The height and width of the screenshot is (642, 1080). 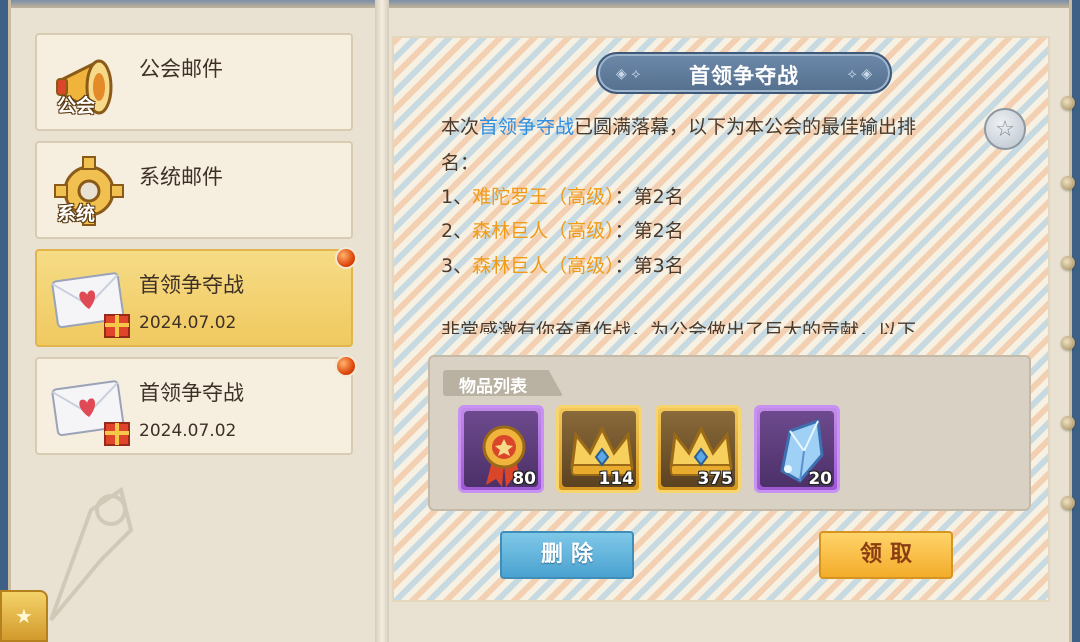 What do you see at coordinates (679, 127) in the screenshot?
I see `mail-body-line: 本次首领争夺战已圆满落幕，以下为本公会的最佳输出排` at bounding box center [679, 127].